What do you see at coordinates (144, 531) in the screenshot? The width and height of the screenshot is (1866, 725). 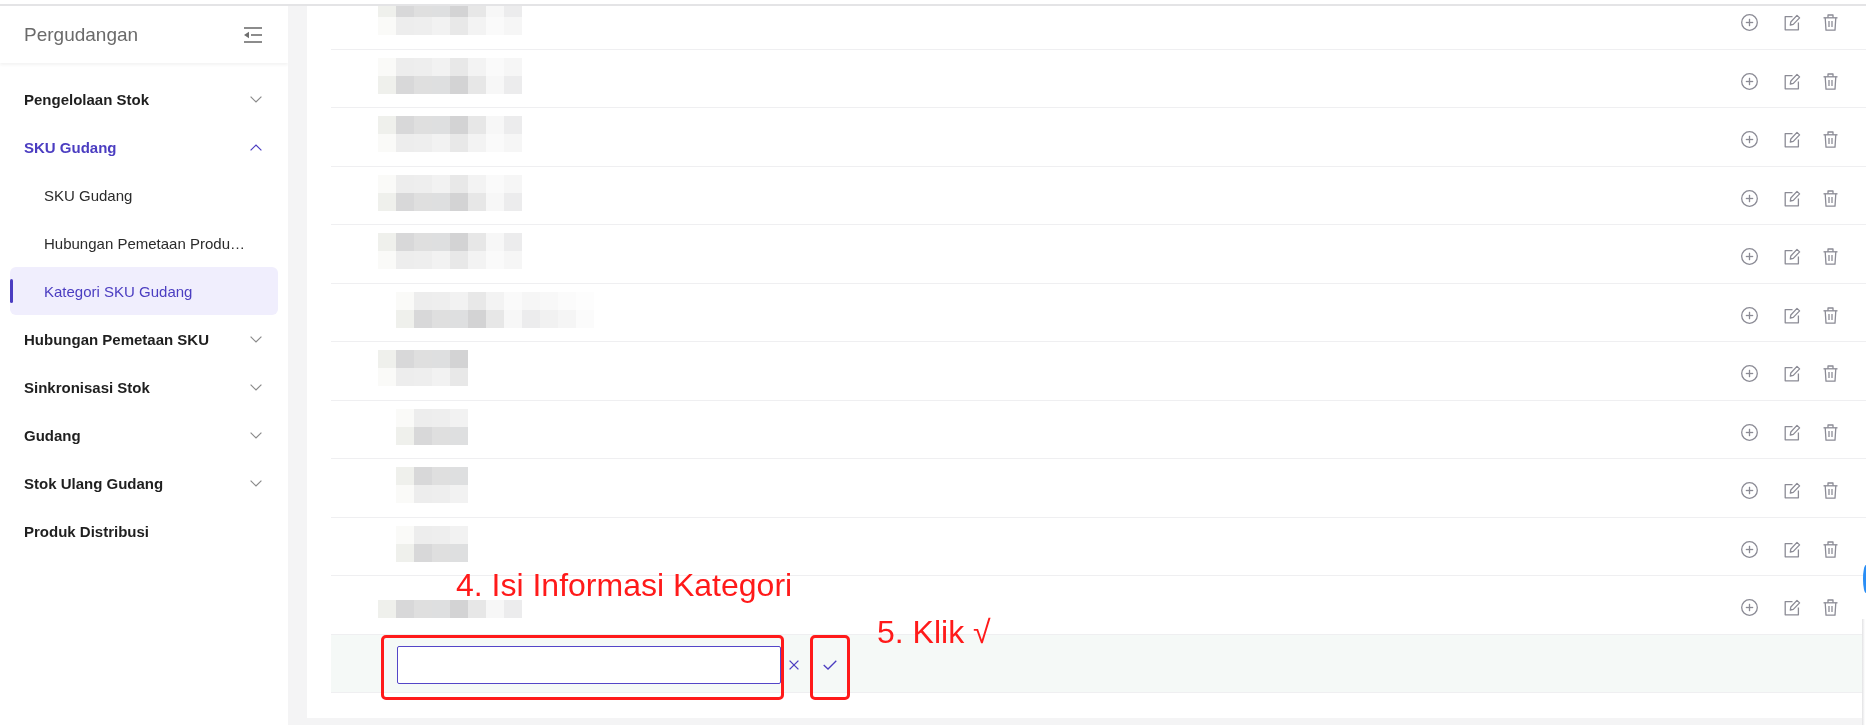 I see `menu-item: Produk Distribusi` at bounding box center [144, 531].